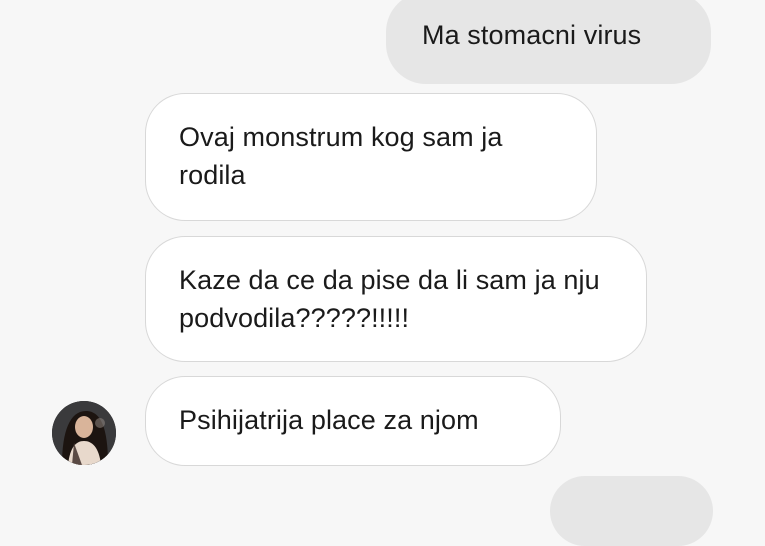 The height and width of the screenshot is (546, 765). I want to click on outgoing-message-bubble, so click(631, 511).